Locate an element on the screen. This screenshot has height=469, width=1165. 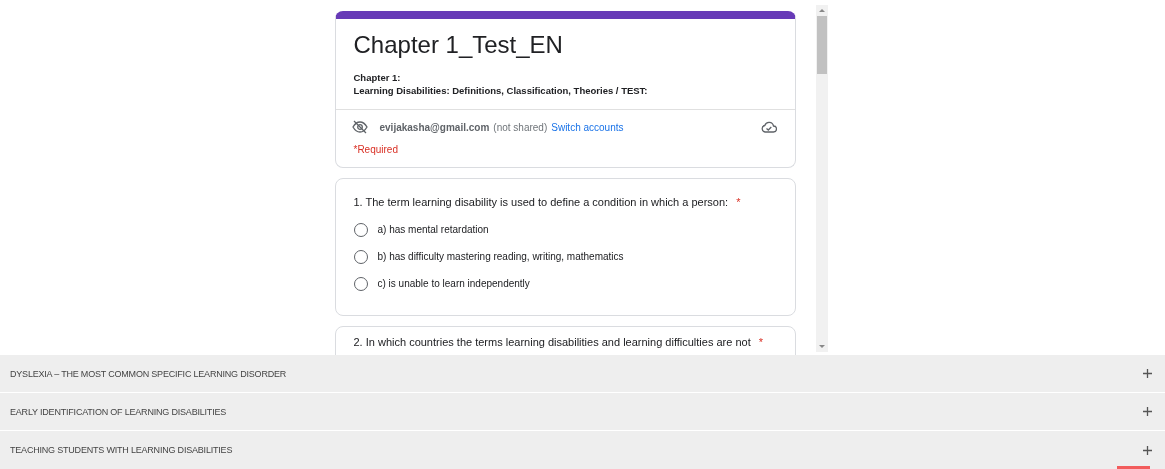
option-label: b) has difficulty mastering reading, writing, mathematics is located at coordinates (500, 256).